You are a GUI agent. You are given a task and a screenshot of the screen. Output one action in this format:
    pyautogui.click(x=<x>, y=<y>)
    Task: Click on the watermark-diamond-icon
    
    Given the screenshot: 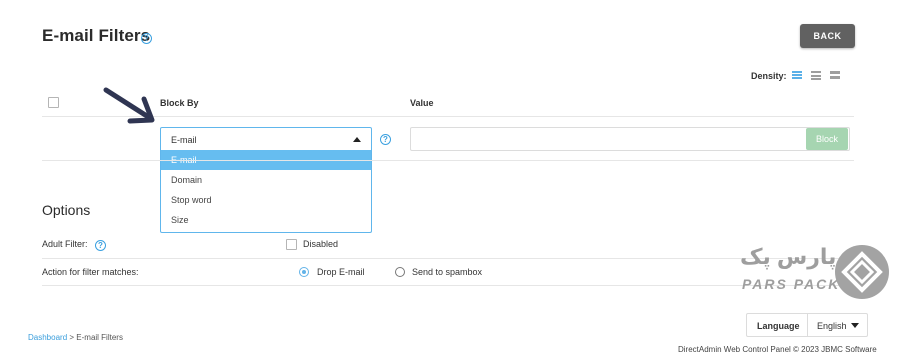 What is the action you would take?
    pyautogui.click(x=862, y=272)
    